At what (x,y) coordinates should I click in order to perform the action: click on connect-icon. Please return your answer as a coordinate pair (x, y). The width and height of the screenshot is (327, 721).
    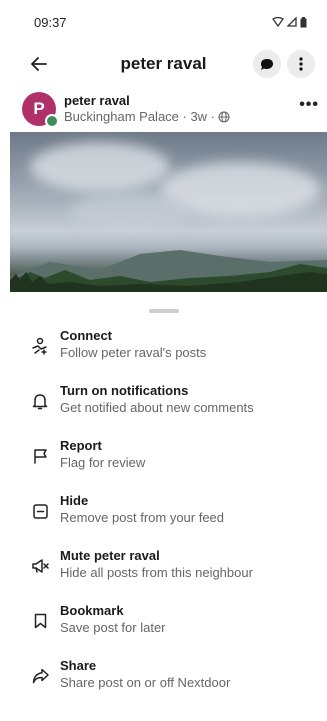
    Looking at the image, I should click on (40, 346).